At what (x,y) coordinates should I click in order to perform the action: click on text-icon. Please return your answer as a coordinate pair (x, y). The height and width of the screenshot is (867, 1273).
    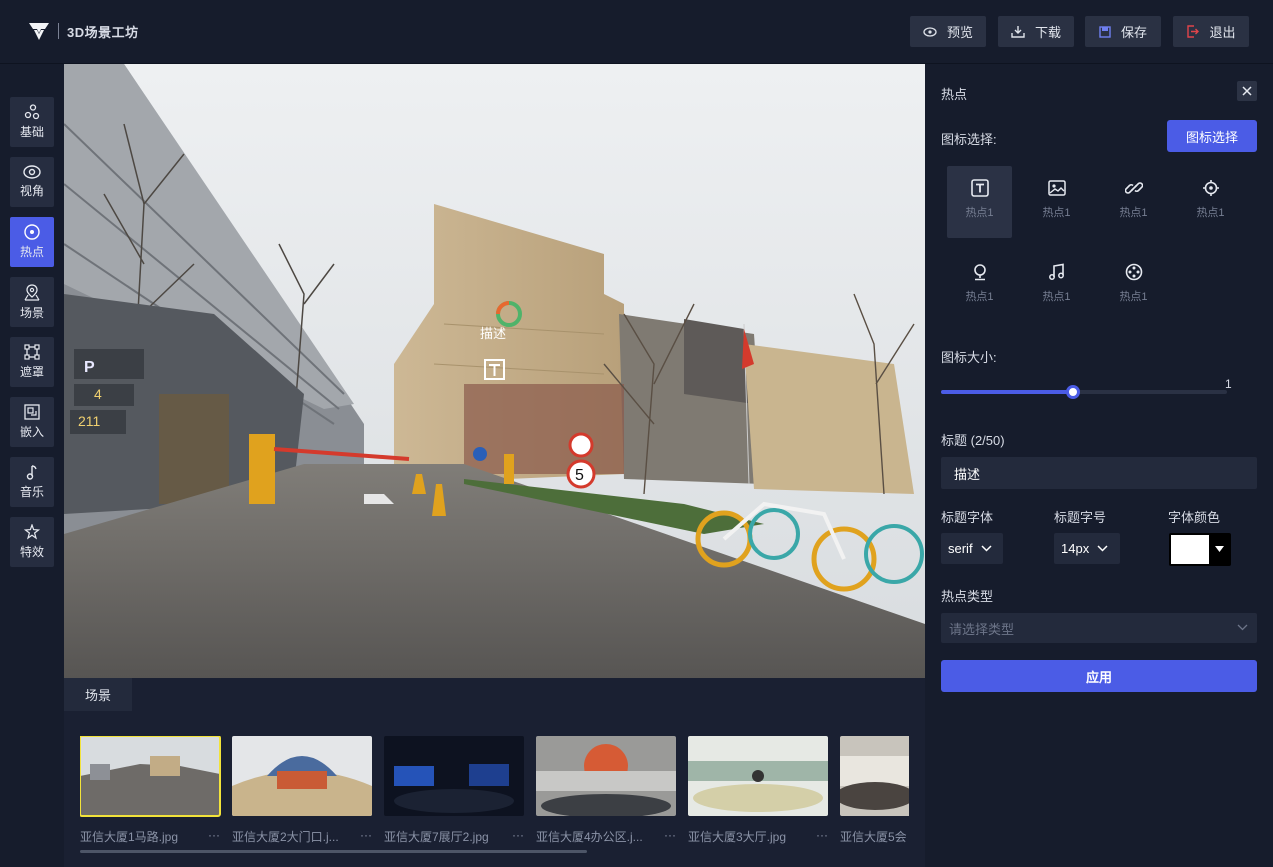
    Looking at the image, I should click on (979, 188).